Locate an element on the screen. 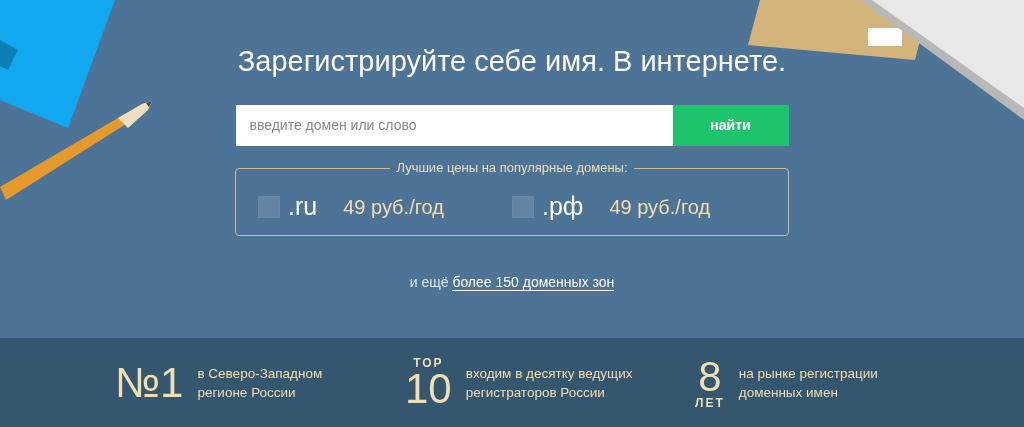 The height and width of the screenshot is (427, 1024). headline: Зарегистрируйте себе имя. В интернете. is located at coordinates (512, 61).